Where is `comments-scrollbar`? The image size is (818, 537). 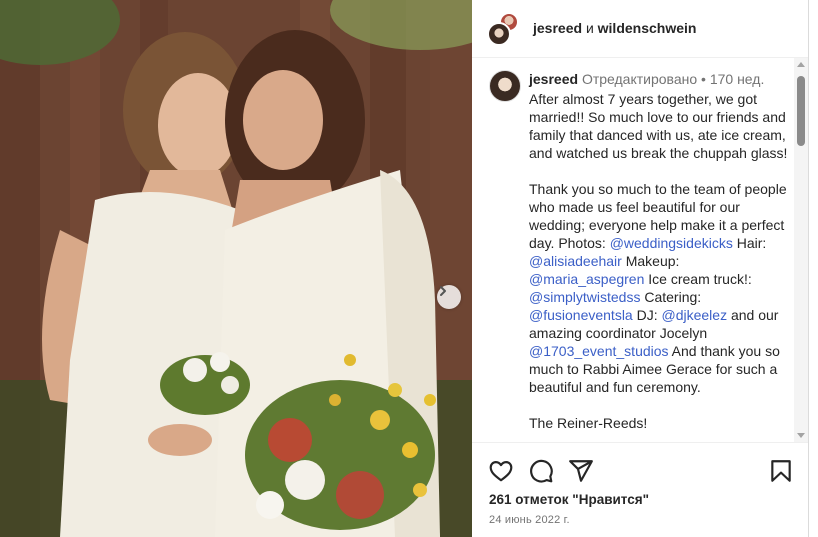
comments-scrollbar is located at coordinates (801, 250).